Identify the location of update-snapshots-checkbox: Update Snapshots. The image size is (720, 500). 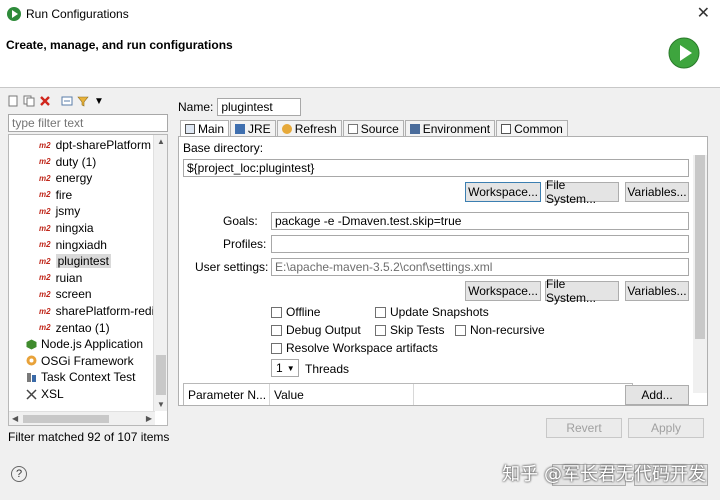
(432, 312).